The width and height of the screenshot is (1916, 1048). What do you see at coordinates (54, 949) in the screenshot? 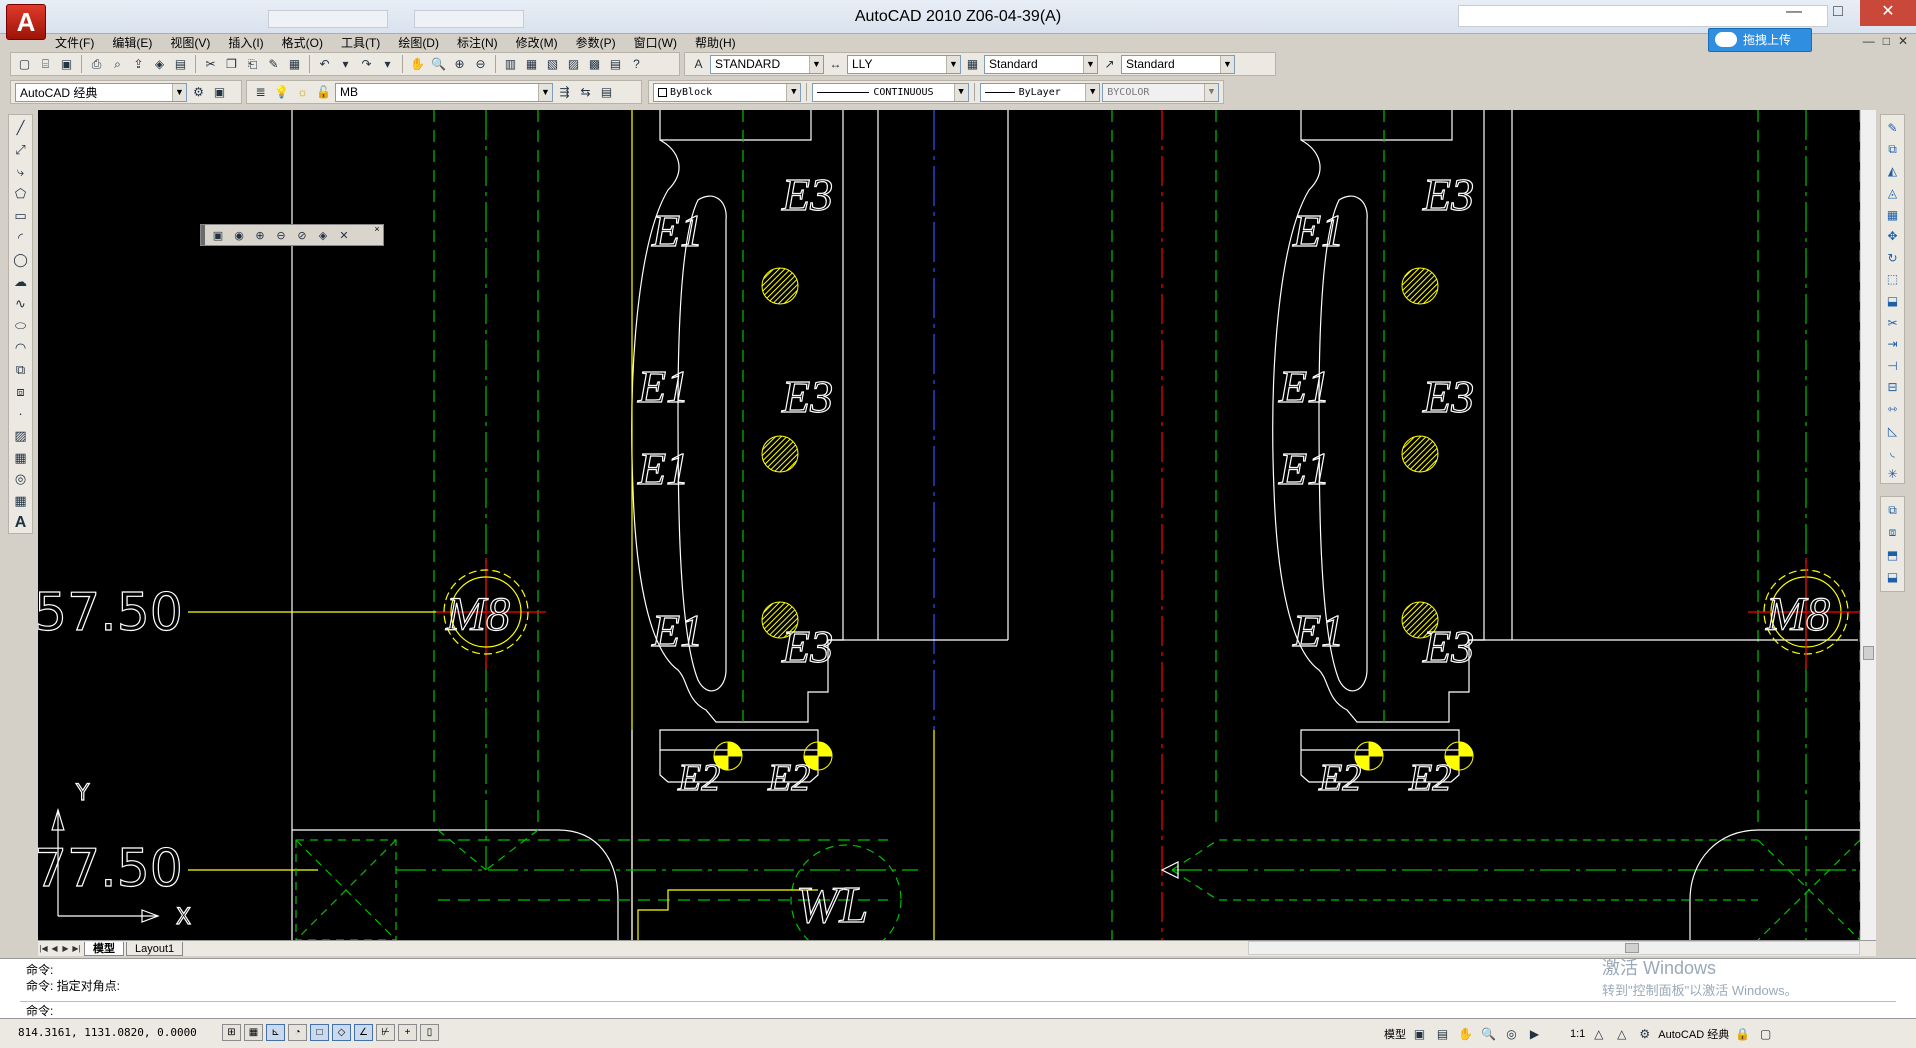
I see `prev-tab-icon: ◀` at bounding box center [54, 949].